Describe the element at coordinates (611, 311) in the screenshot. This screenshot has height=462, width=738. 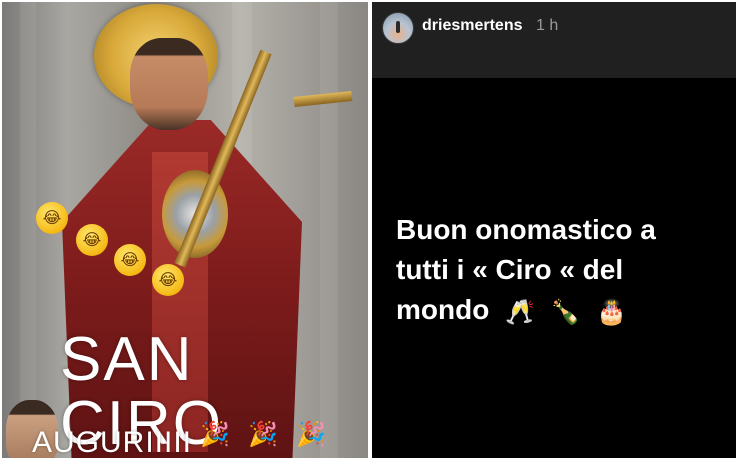
I see `birthday-cake-icon: 🎂` at that location.